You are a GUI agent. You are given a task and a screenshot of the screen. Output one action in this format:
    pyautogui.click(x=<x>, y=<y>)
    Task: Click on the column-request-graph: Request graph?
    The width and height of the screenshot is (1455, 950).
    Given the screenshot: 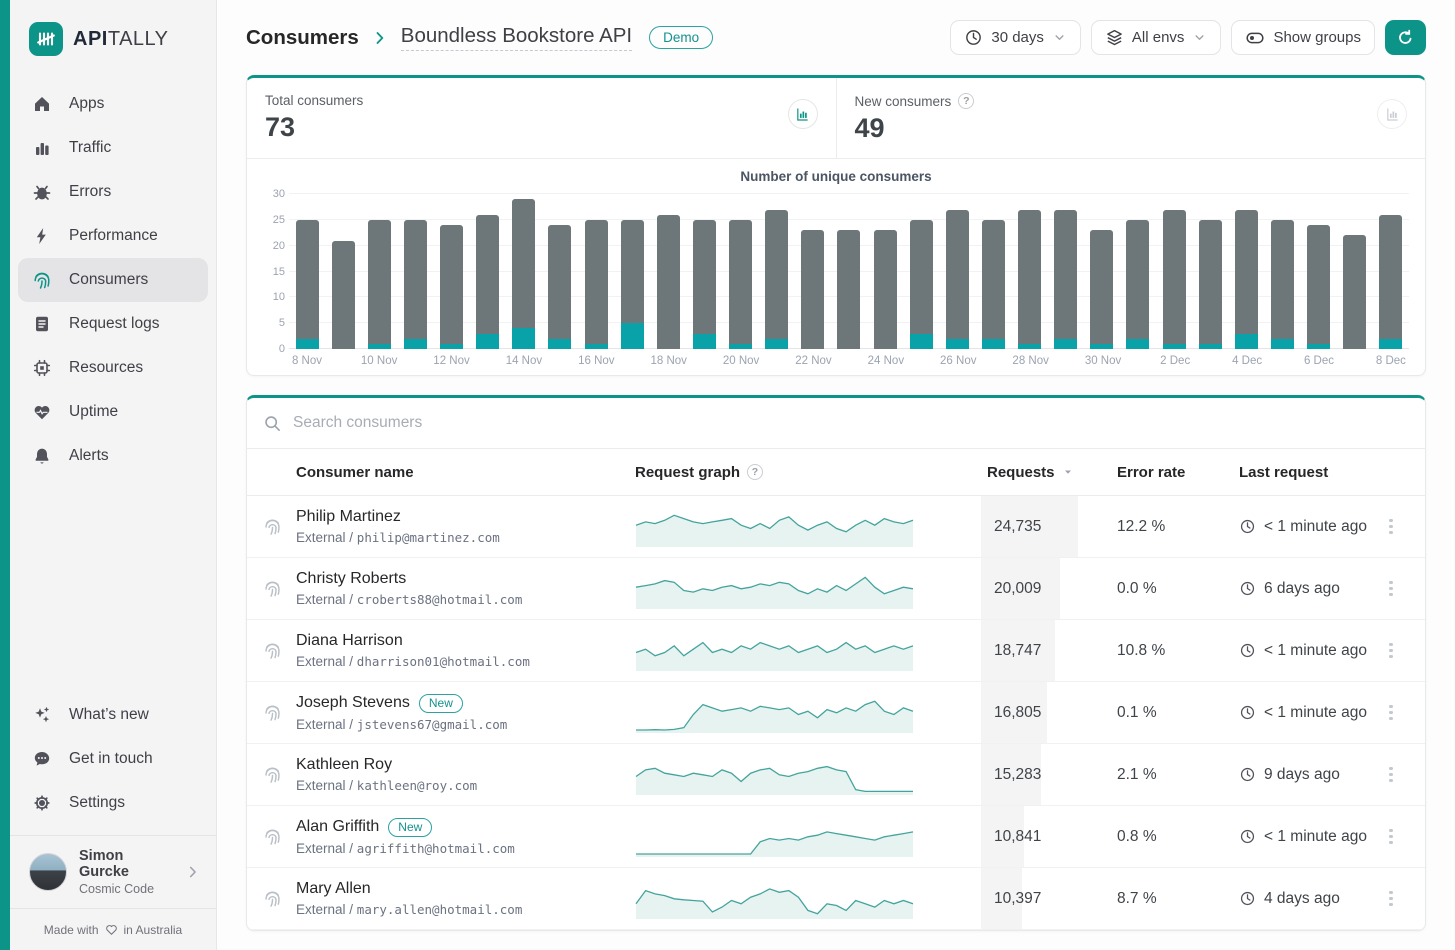 What is the action you would take?
    pyautogui.click(x=811, y=472)
    